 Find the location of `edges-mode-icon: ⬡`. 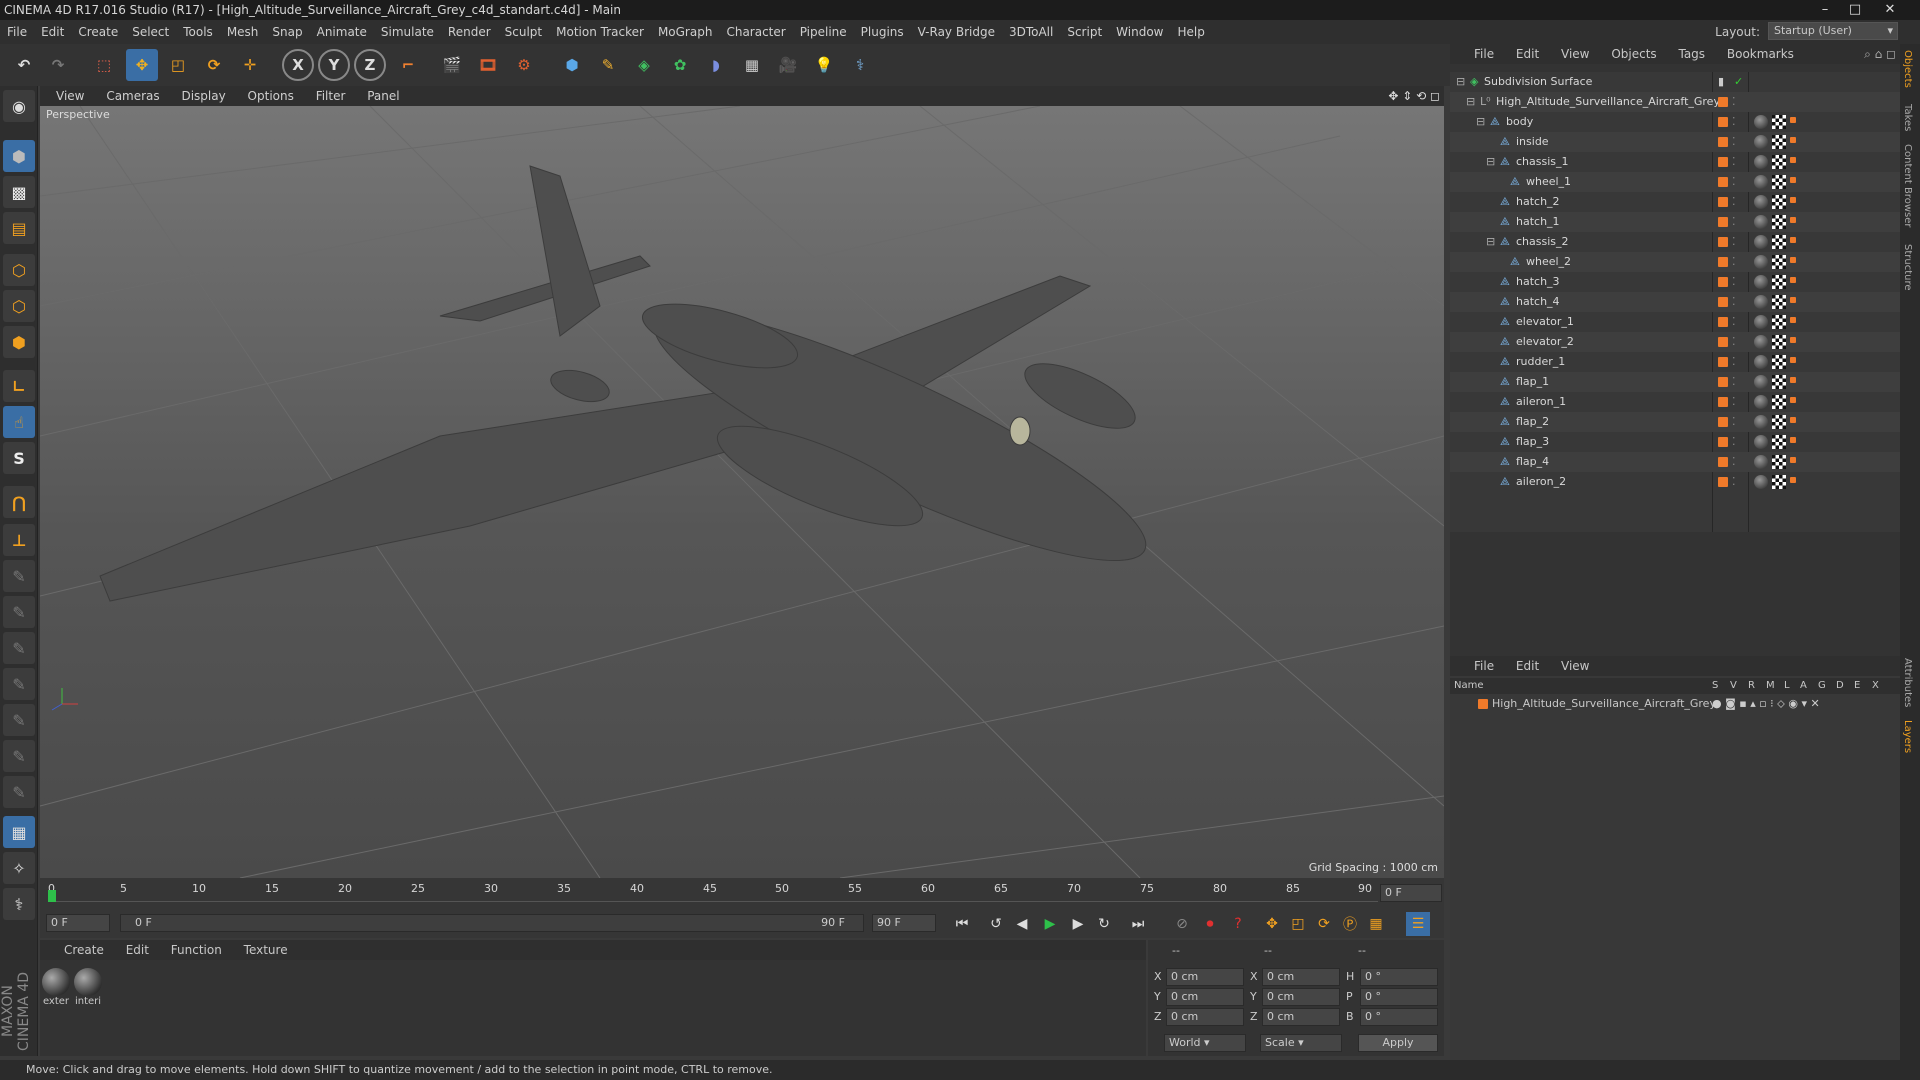

edges-mode-icon: ⬡ is located at coordinates (19, 306).